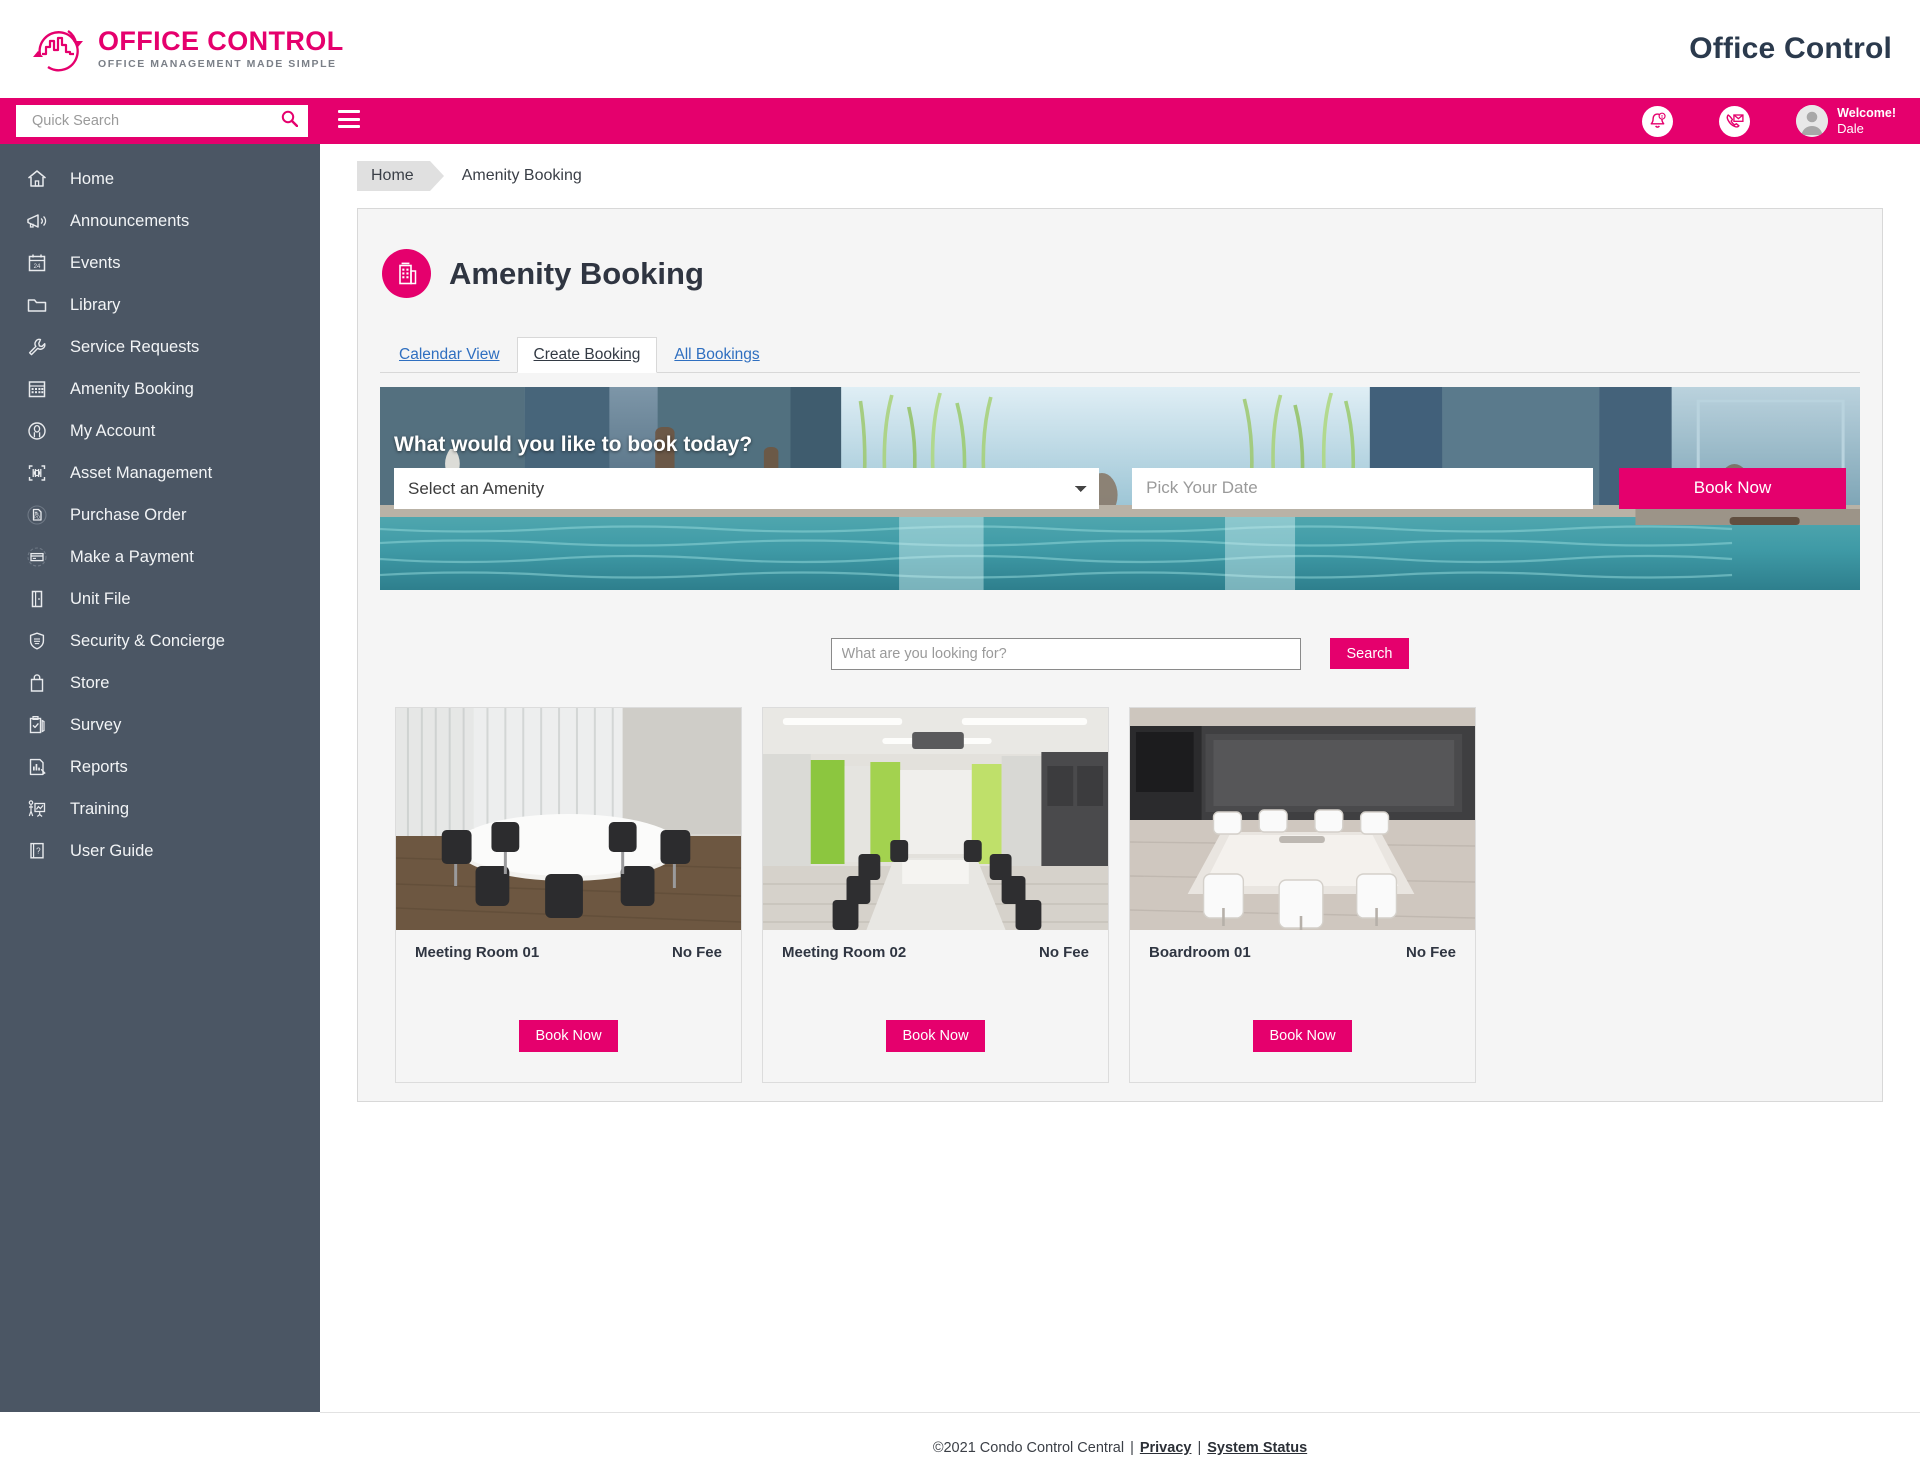  Describe the element at coordinates (1065, 653) in the screenshot. I see `amenity-search-input` at that location.